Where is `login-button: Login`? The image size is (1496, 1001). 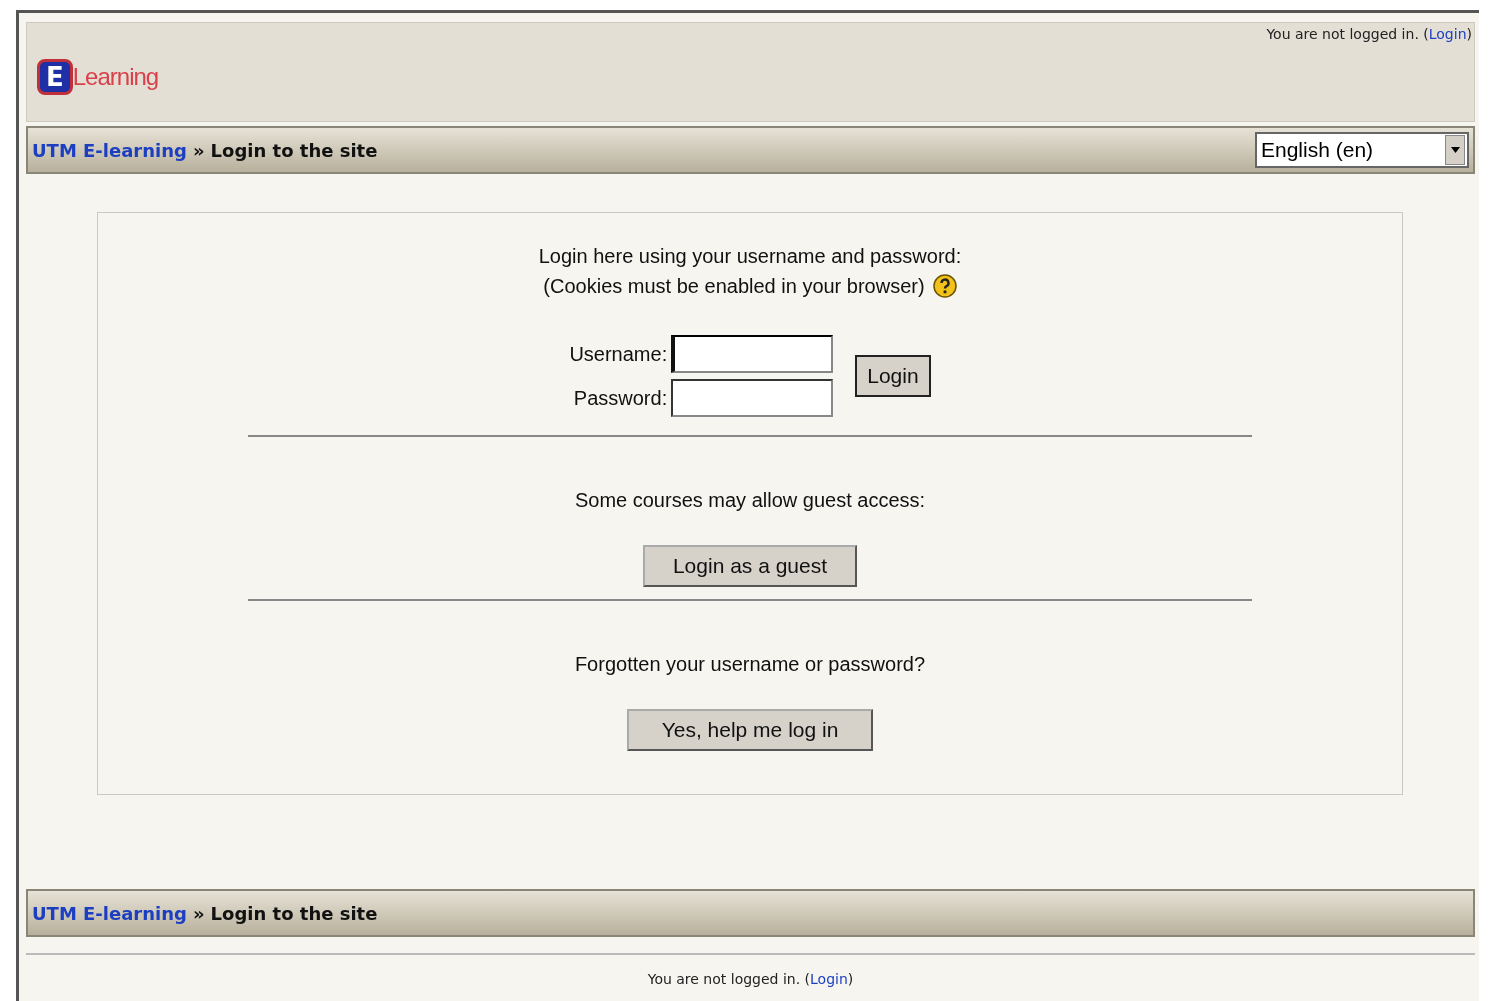 login-button: Login is located at coordinates (893, 376).